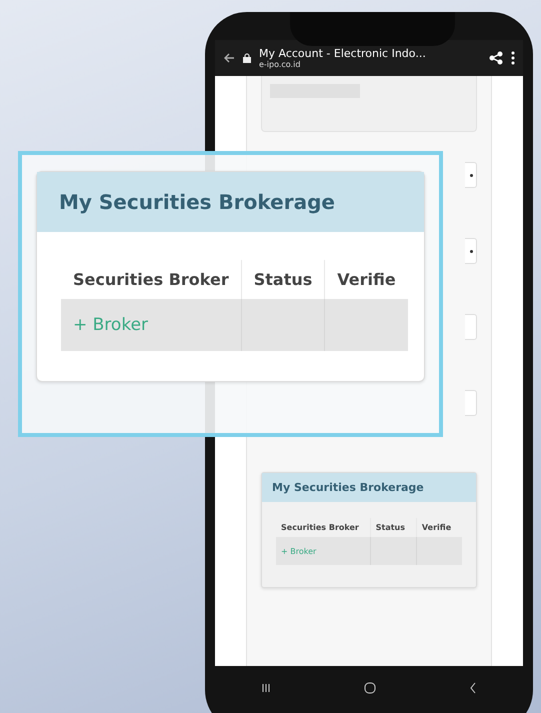 Image resolution: width=541 pixels, height=713 pixels. I want to click on page-url: e-ipo.co.id, so click(280, 64).